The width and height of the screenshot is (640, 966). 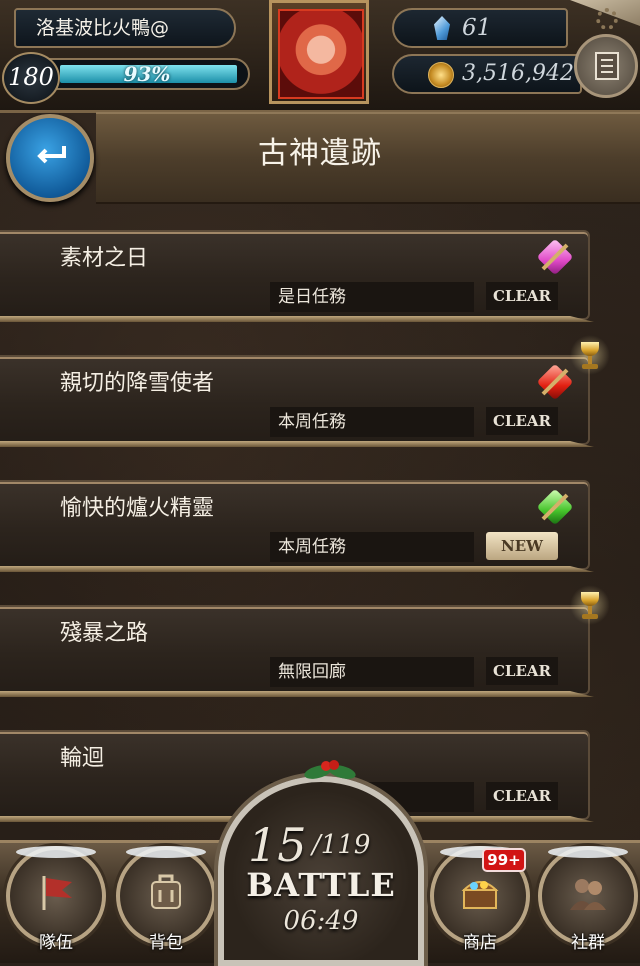 I want to click on flag-icon, so click(x=57, y=893).